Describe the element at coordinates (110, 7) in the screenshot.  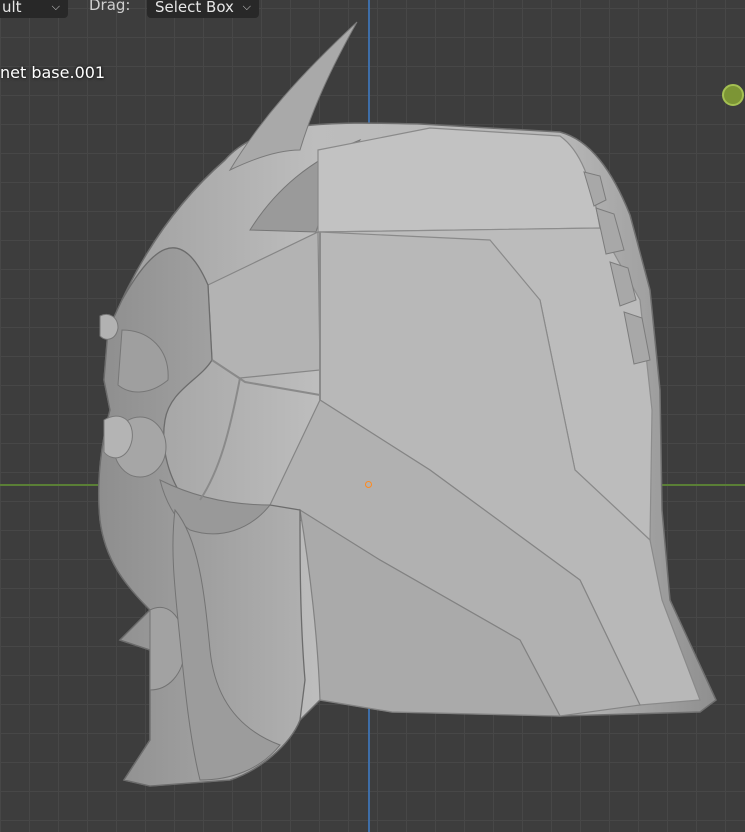
I see `drag-label: Drag:` at that location.